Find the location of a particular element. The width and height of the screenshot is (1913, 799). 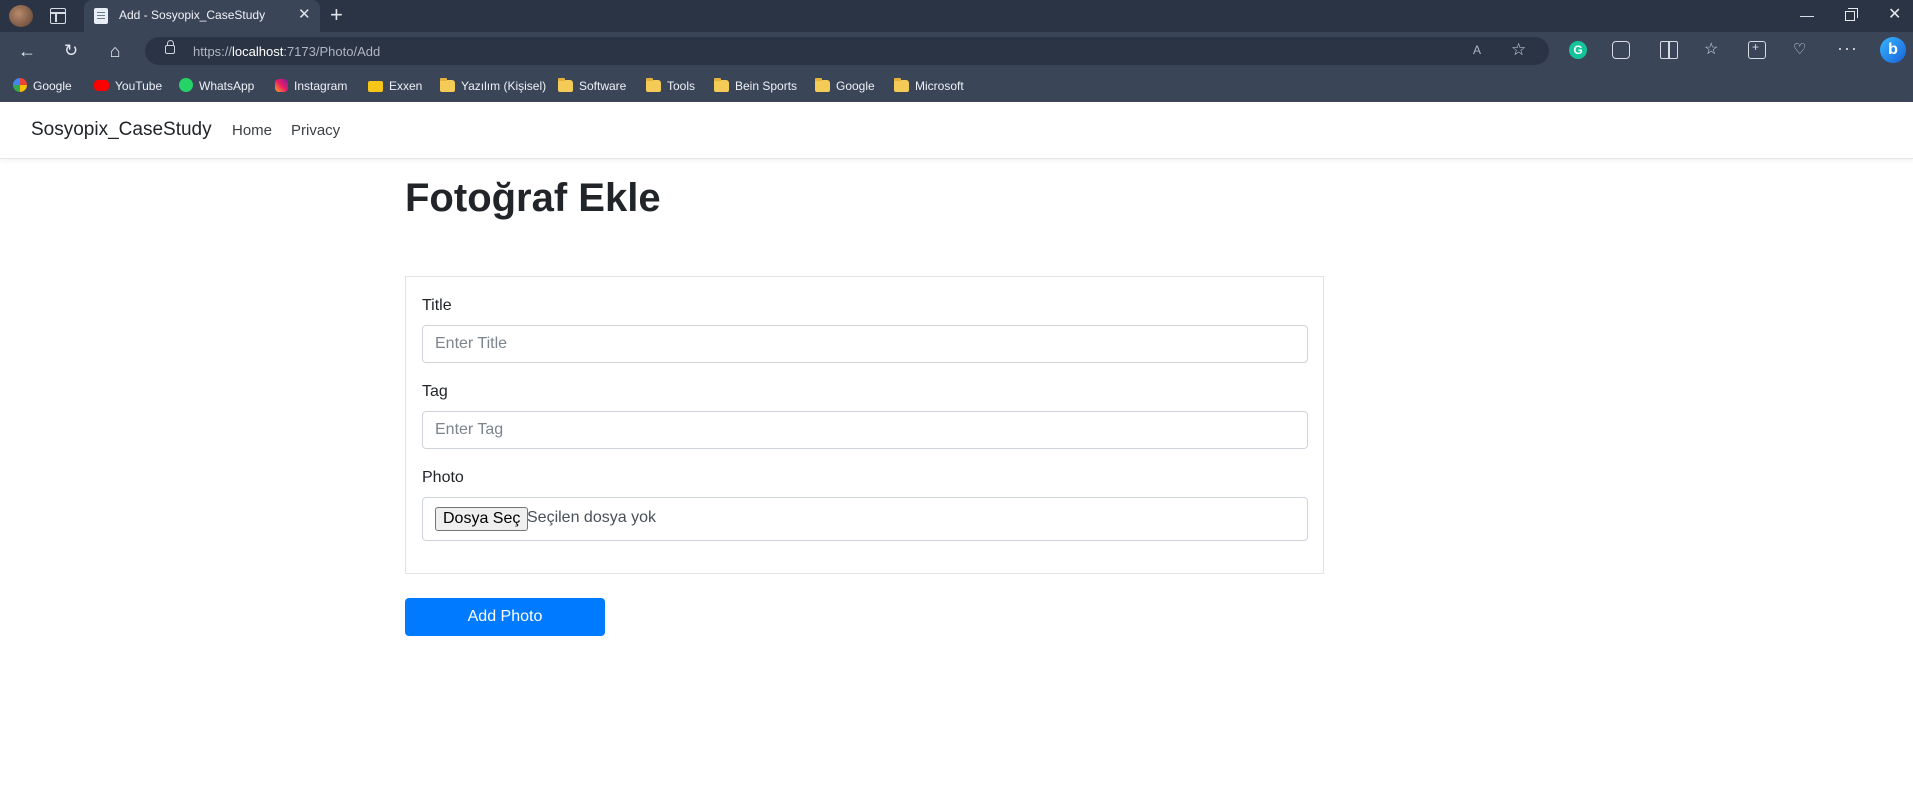

minimize-button: — is located at coordinates (1807, 15).